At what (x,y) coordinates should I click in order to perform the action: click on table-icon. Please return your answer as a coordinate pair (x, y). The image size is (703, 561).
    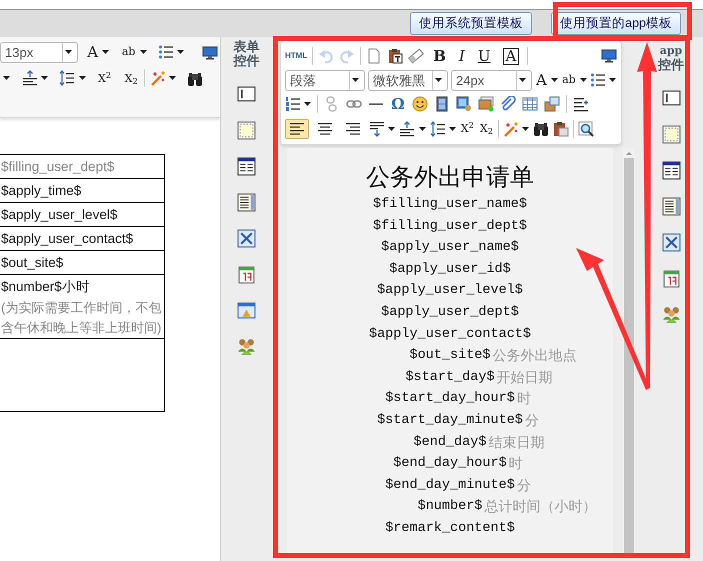
    Looking at the image, I should click on (530, 104).